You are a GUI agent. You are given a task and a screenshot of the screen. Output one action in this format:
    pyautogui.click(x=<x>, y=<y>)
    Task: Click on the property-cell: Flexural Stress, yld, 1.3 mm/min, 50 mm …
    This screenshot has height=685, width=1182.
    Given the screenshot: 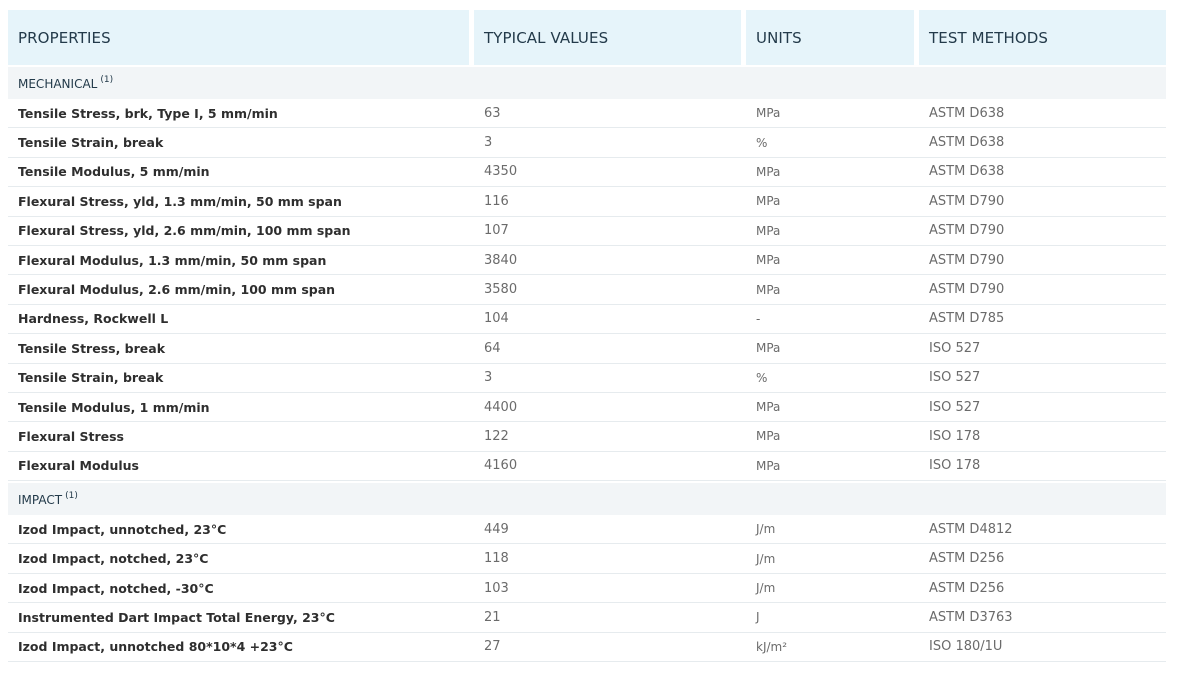 What is the action you would take?
    pyautogui.click(x=241, y=202)
    